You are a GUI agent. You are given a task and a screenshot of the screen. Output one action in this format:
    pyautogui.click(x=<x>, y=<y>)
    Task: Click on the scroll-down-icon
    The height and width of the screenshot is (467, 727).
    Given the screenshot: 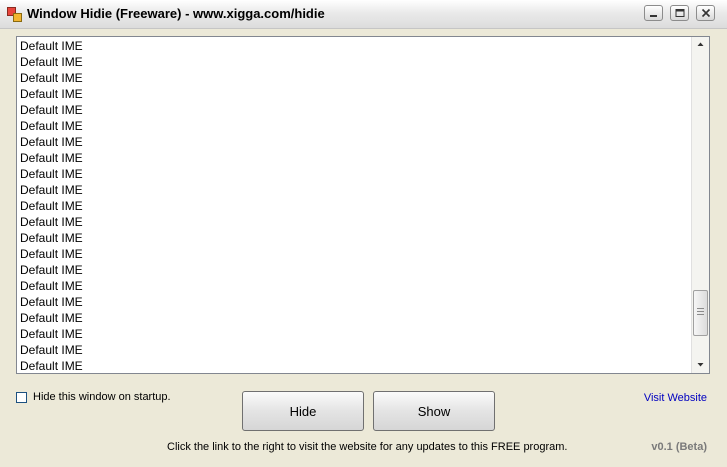 What is the action you would take?
    pyautogui.click(x=700, y=365)
    